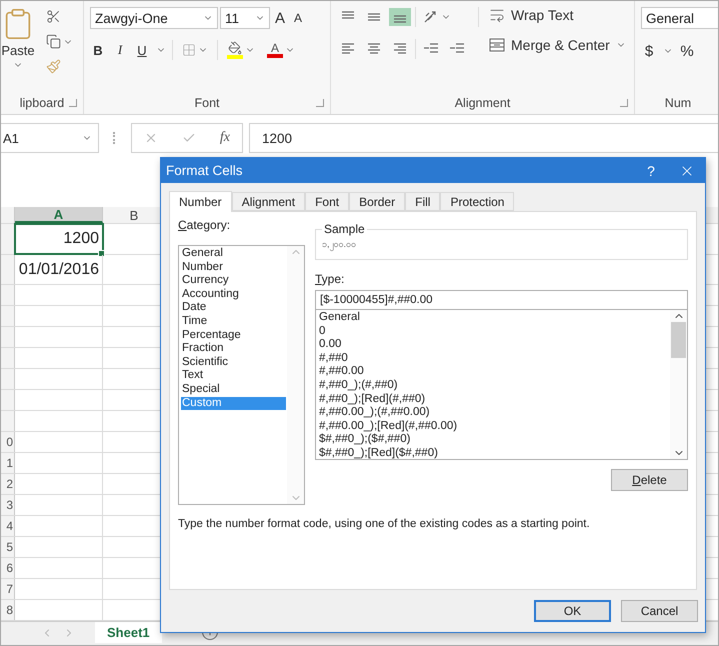 This screenshot has width=719, height=646. Describe the element at coordinates (501, 300) in the screenshot. I see `type-field: [$-10000455]#,##0.00` at that location.